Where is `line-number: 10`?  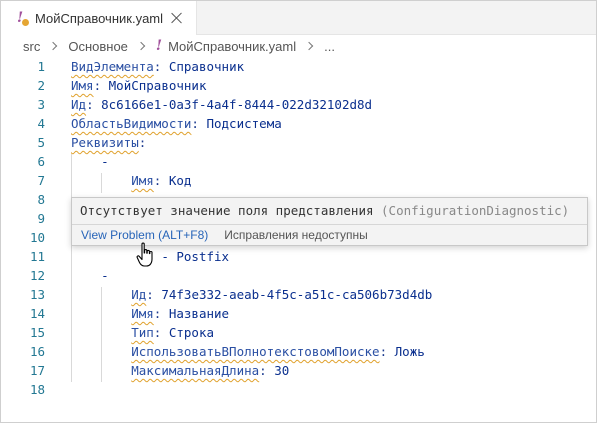
line-number: 10 is located at coordinates (37, 237).